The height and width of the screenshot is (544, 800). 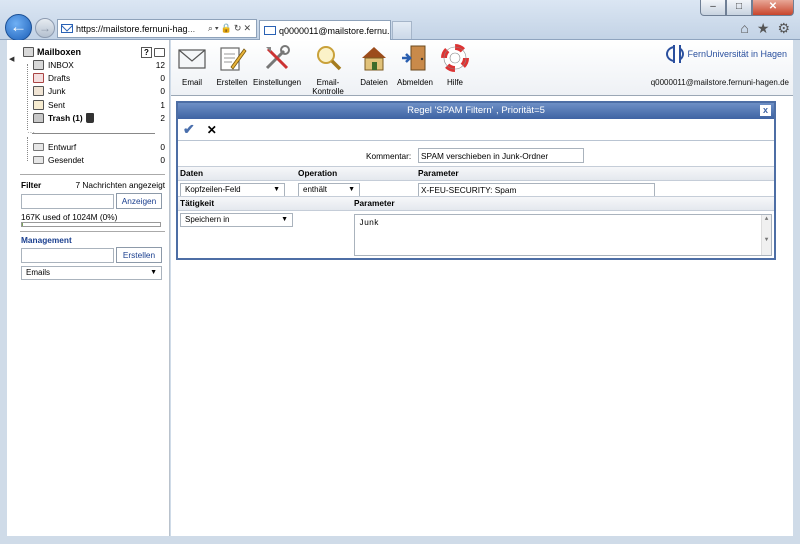 I want to click on mailbox-header: Mailboxen ?, so click(x=94, y=52).